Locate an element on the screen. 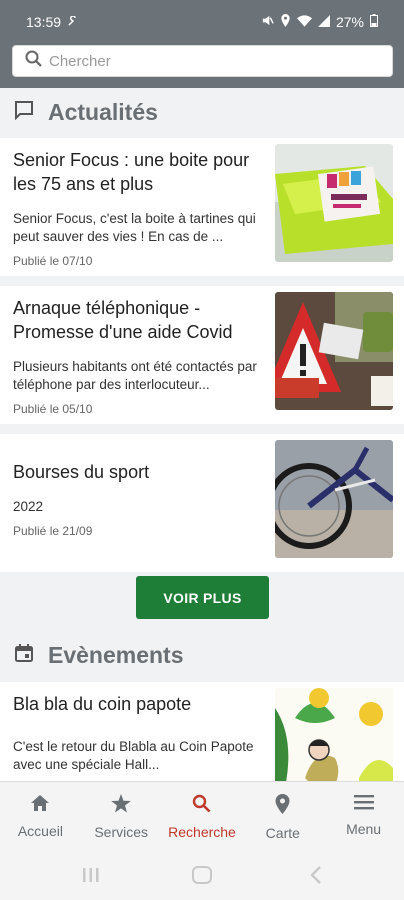  nav-label: Carte is located at coordinates (282, 833).